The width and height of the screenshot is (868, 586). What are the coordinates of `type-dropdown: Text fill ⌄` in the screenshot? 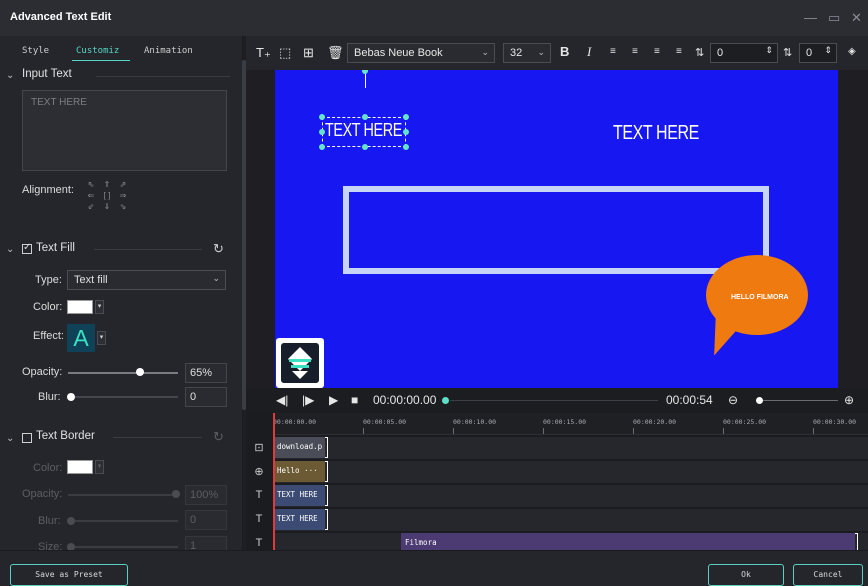 It's located at (146, 280).